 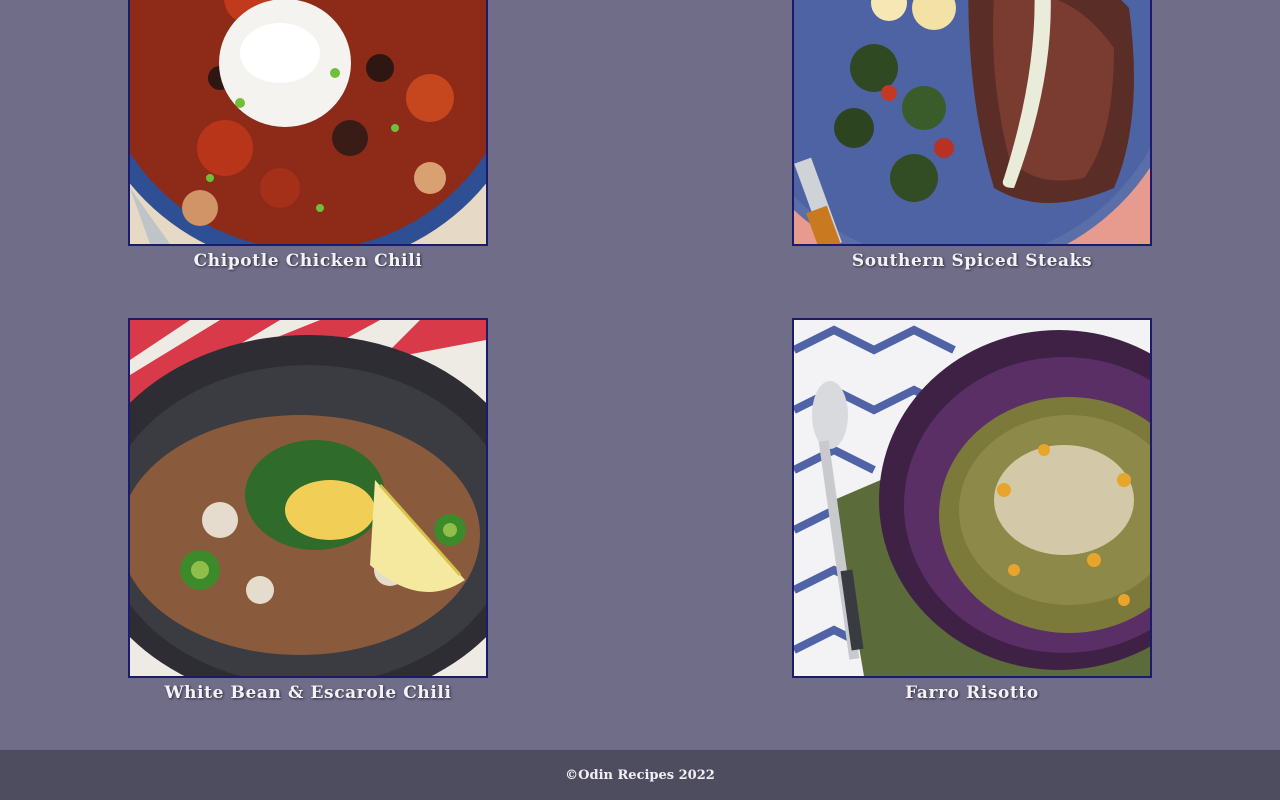 What do you see at coordinates (308, 261) in the screenshot?
I see `recipe-title: Chipotle Chicken Chili` at bounding box center [308, 261].